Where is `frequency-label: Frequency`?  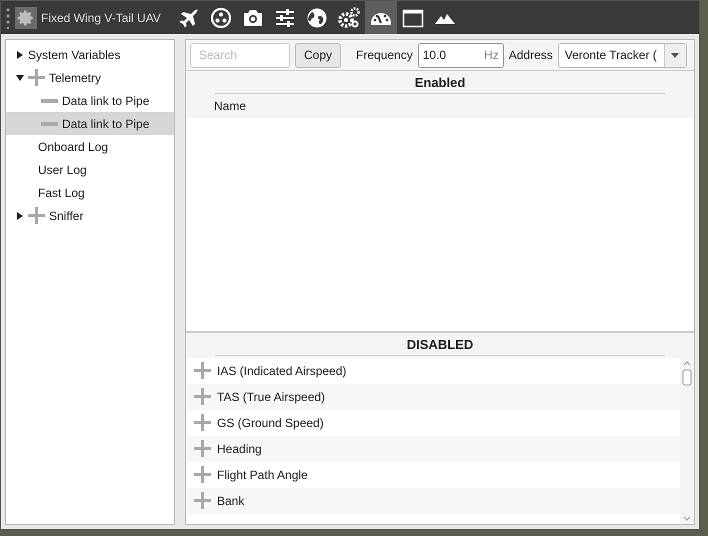
frequency-label: Frequency is located at coordinates (384, 55).